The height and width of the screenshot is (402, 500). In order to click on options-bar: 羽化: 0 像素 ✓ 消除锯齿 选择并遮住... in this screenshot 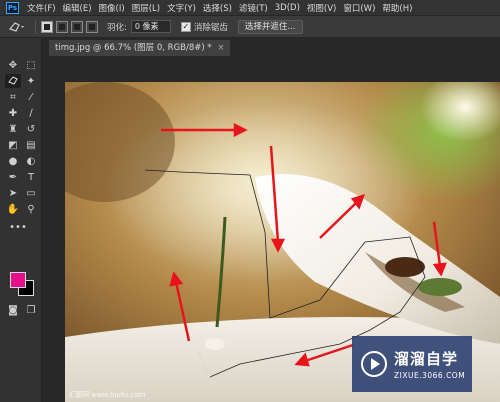, I will do `click(250, 27)`.